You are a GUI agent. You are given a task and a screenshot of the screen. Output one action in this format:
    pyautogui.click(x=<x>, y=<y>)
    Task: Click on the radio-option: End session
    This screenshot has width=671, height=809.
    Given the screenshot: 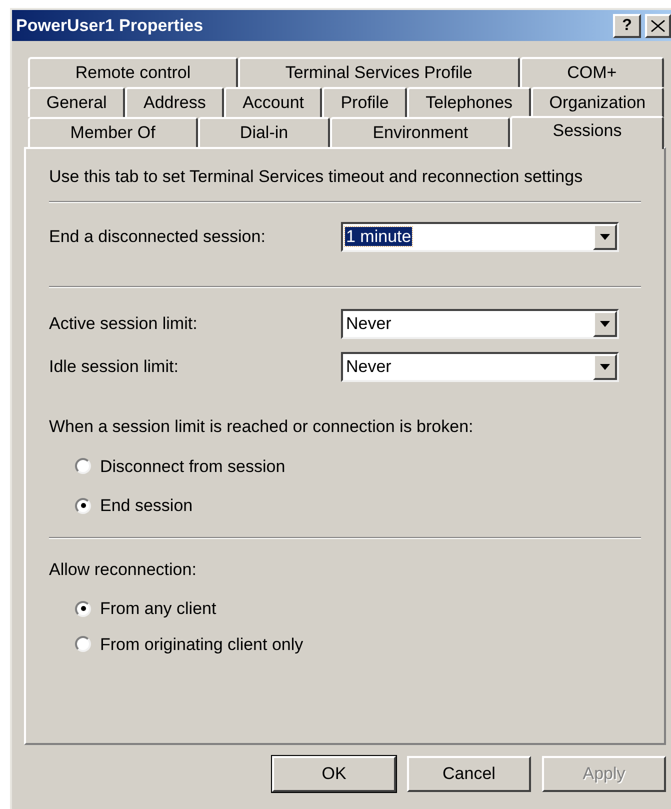 What is the action you would take?
    pyautogui.click(x=358, y=505)
    